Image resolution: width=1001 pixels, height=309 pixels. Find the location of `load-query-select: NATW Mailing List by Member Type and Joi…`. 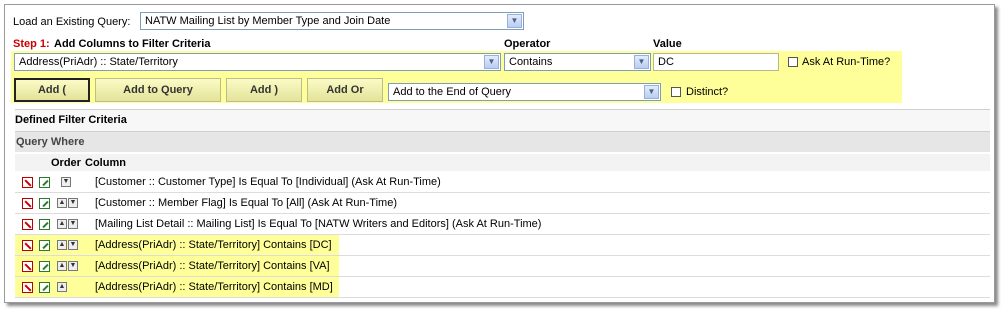

load-query-select: NATW Mailing List by Member Type and Joi… is located at coordinates (332, 21).